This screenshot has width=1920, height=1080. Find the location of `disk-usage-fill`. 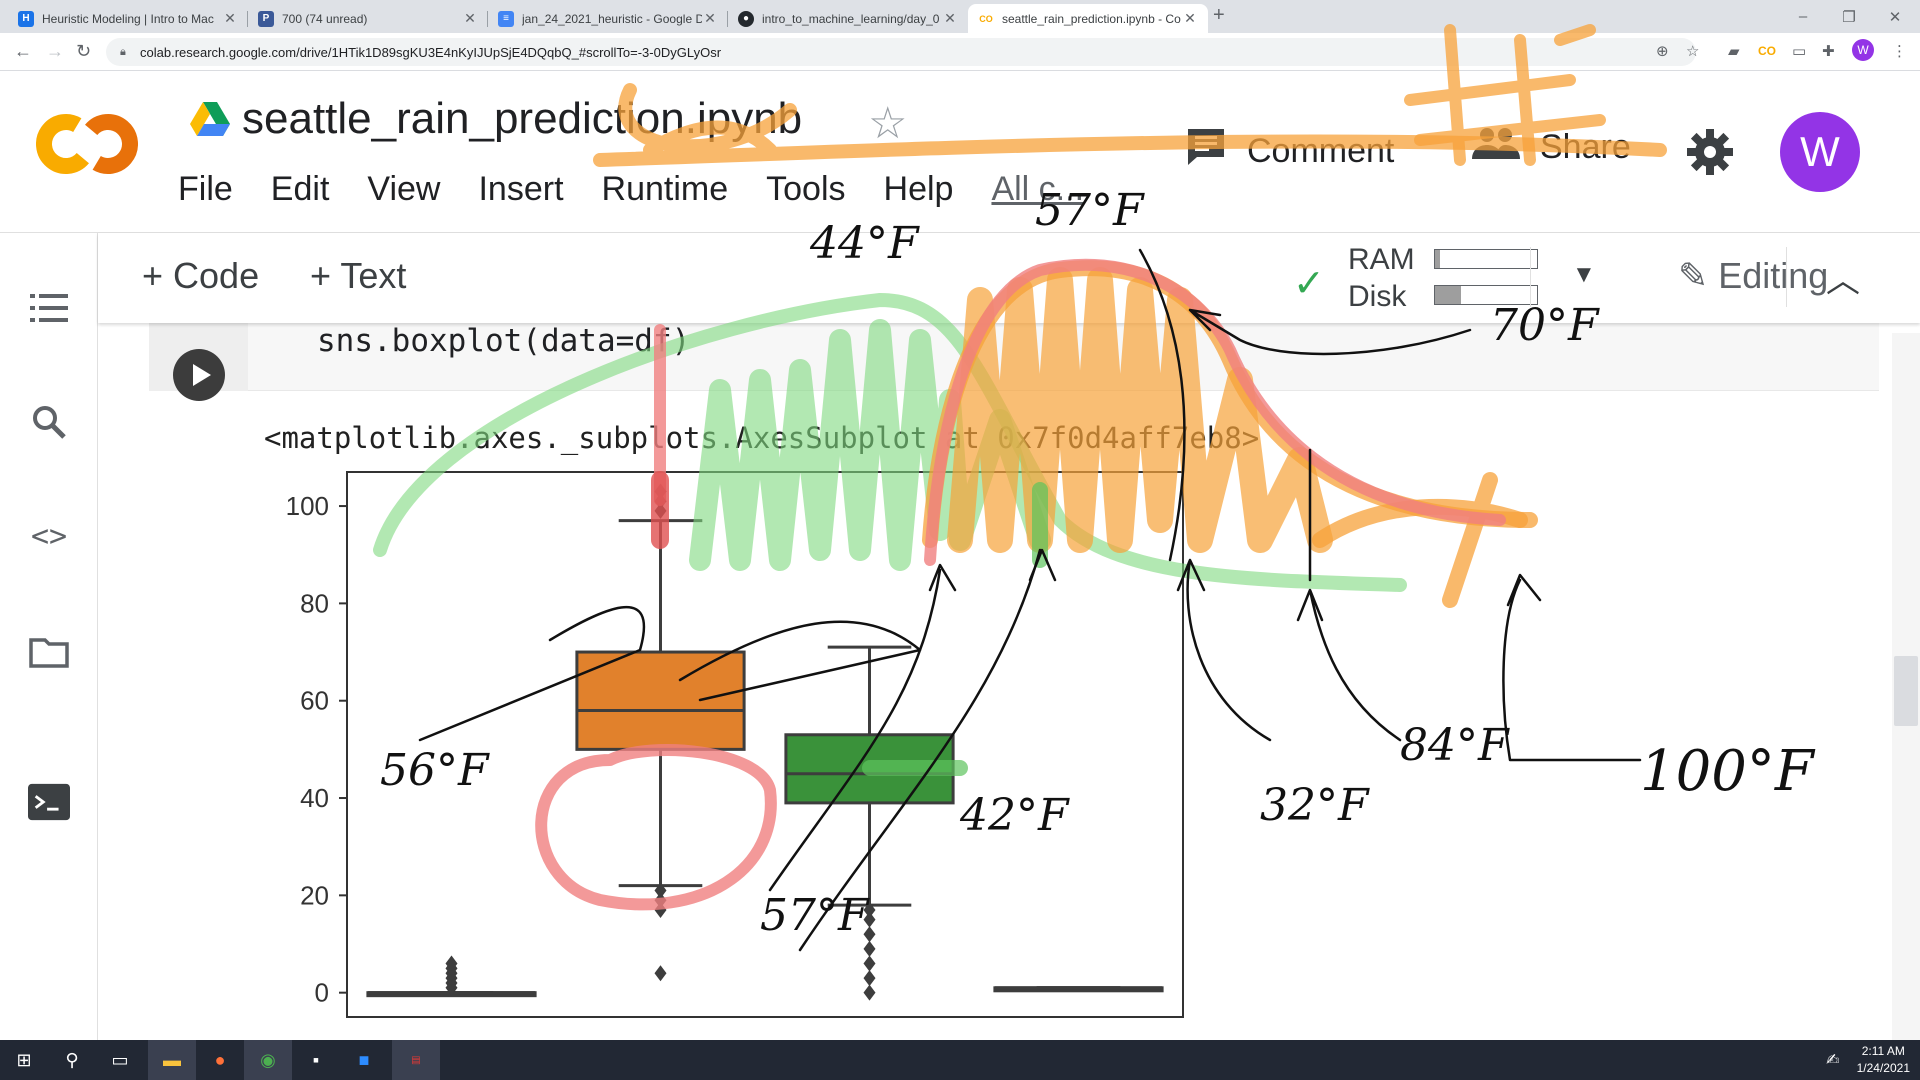

disk-usage-fill is located at coordinates (1448, 295).